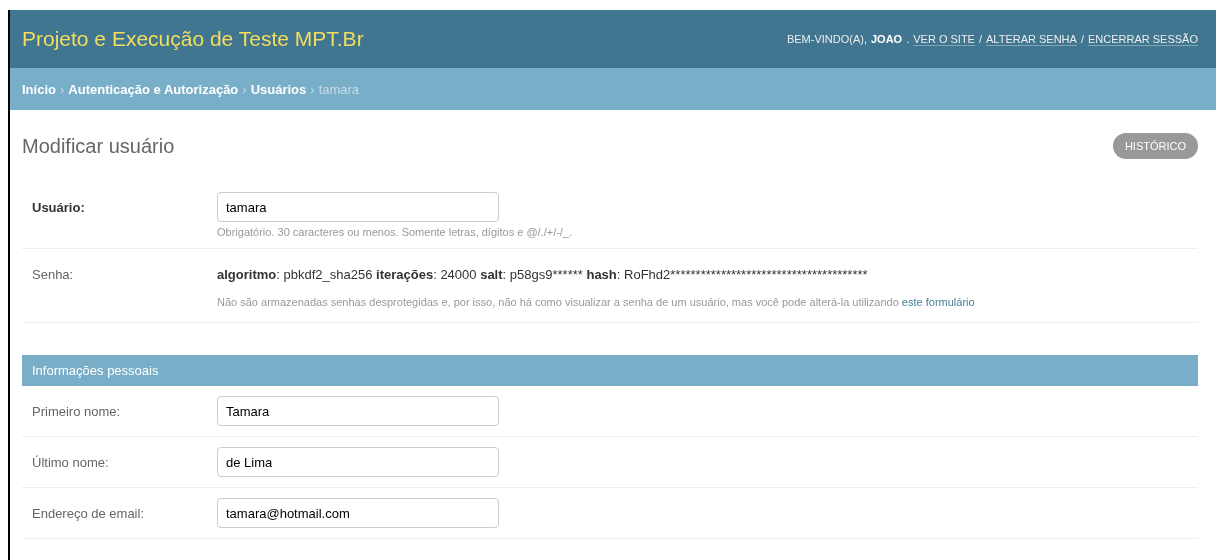  Describe the element at coordinates (53, 275) in the screenshot. I see `field-label: Senha:` at that location.